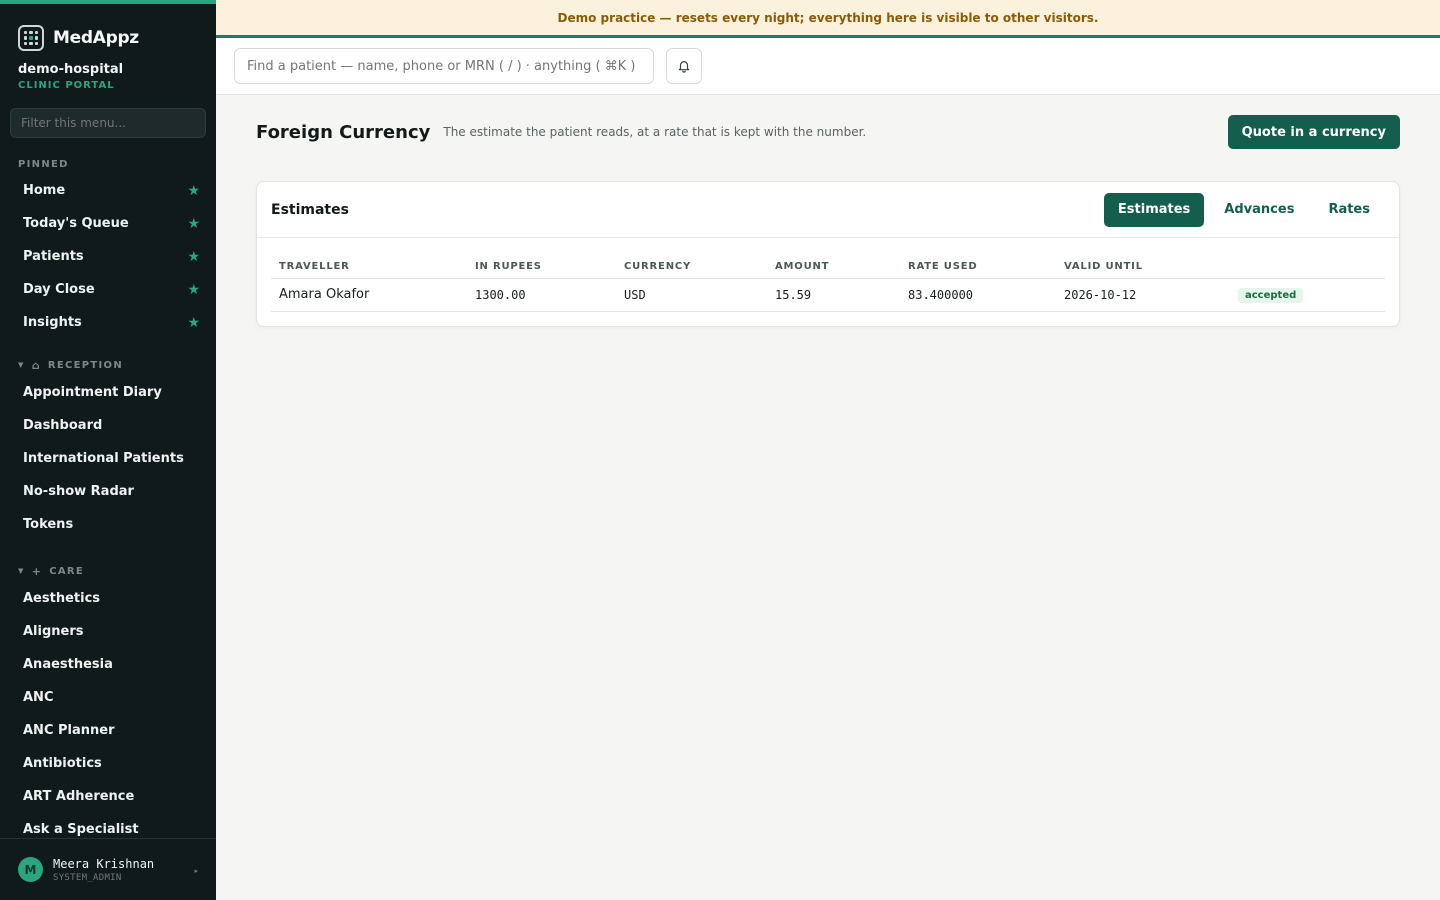  Describe the element at coordinates (92, 392) in the screenshot. I see `sidebar-item-label: Appointment Diary` at that location.